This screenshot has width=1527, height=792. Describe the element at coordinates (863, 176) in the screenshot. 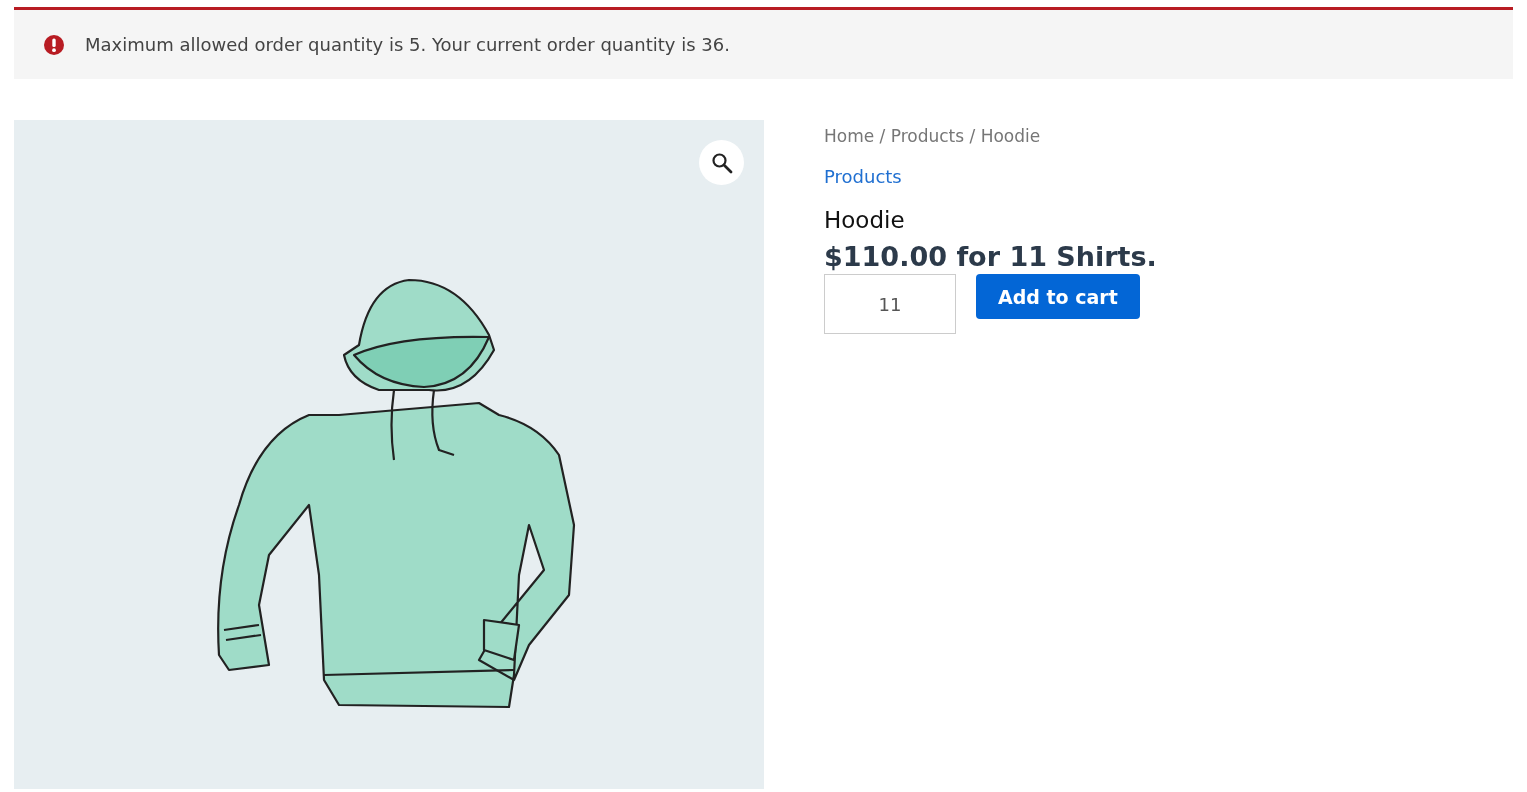

I see `category-link: Products` at that location.